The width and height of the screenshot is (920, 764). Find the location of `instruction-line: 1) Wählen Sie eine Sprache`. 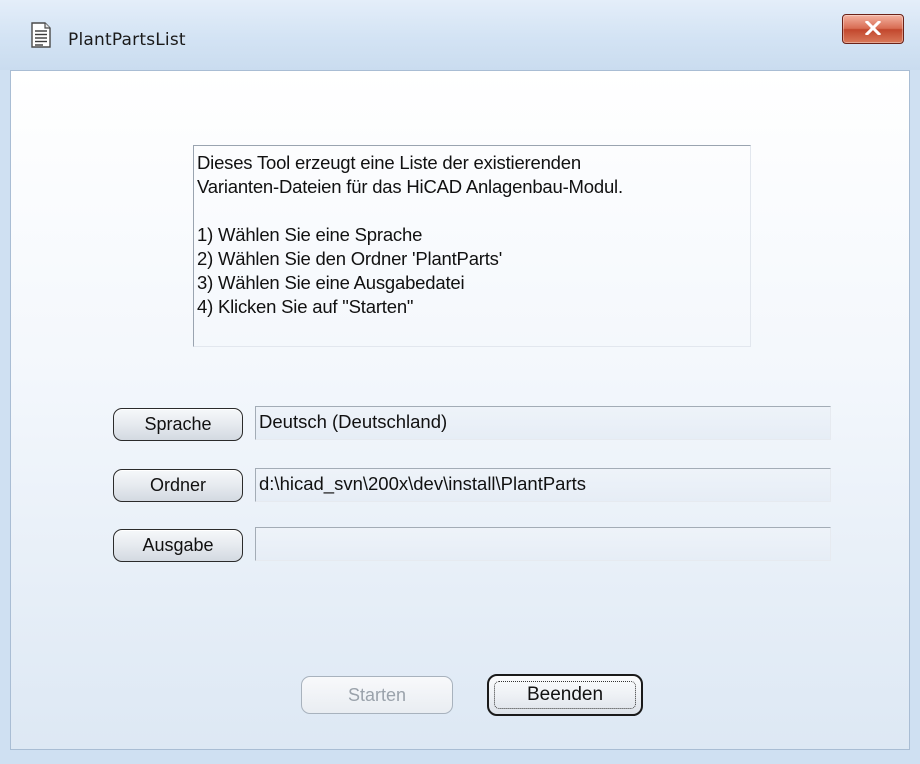

instruction-line: 1) Wählen Sie eine Sprache is located at coordinates (310, 234).